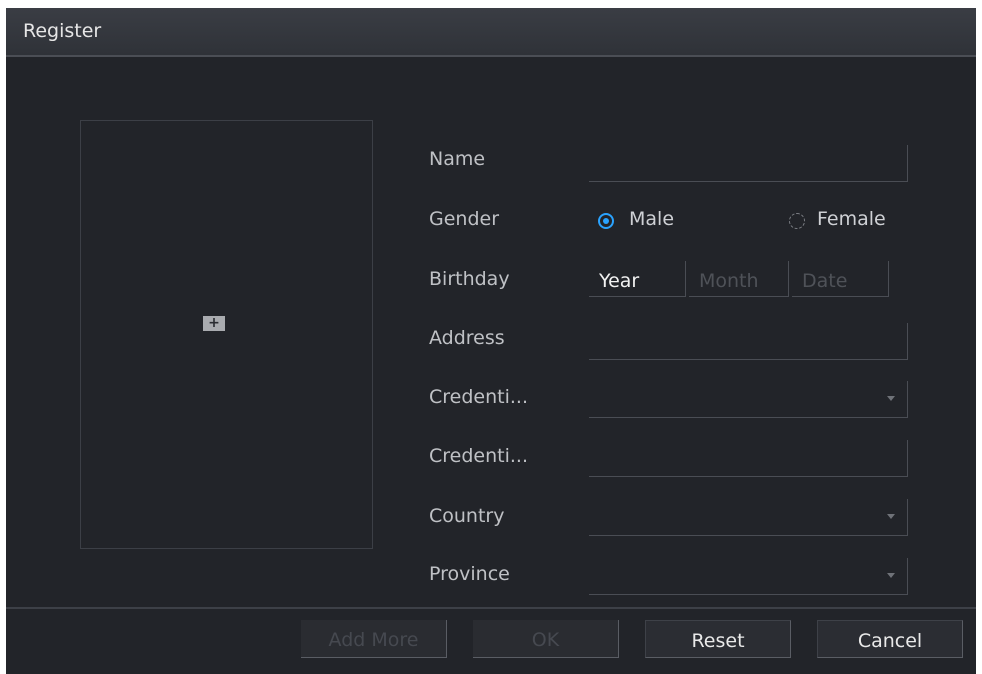 This screenshot has height=674, width=982. What do you see at coordinates (491, 32) in the screenshot?
I see `dialog-titlebar: Register` at bounding box center [491, 32].